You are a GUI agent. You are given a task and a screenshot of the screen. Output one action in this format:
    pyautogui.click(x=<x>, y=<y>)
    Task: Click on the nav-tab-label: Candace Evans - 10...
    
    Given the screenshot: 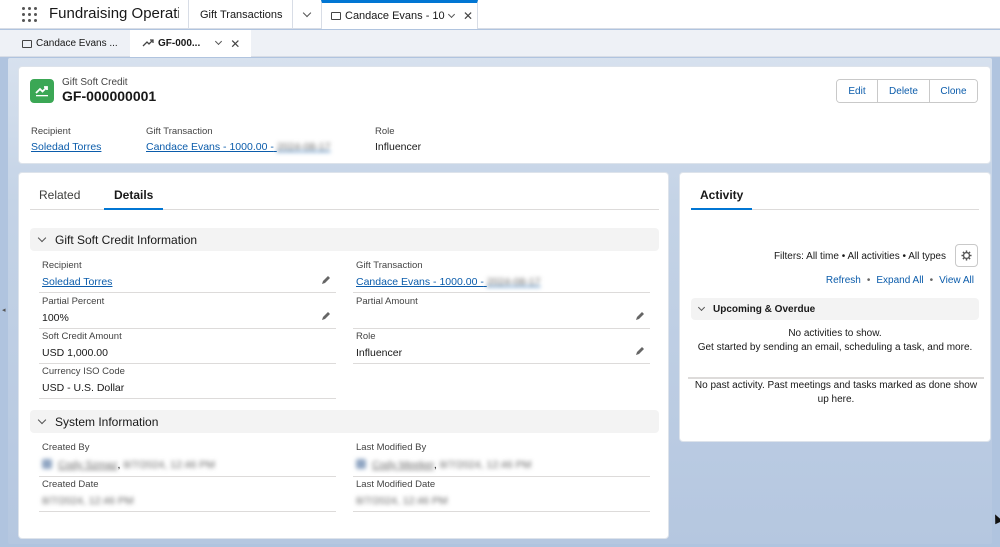 What is the action you would take?
    pyautogui.click(x=395, y=16)
    